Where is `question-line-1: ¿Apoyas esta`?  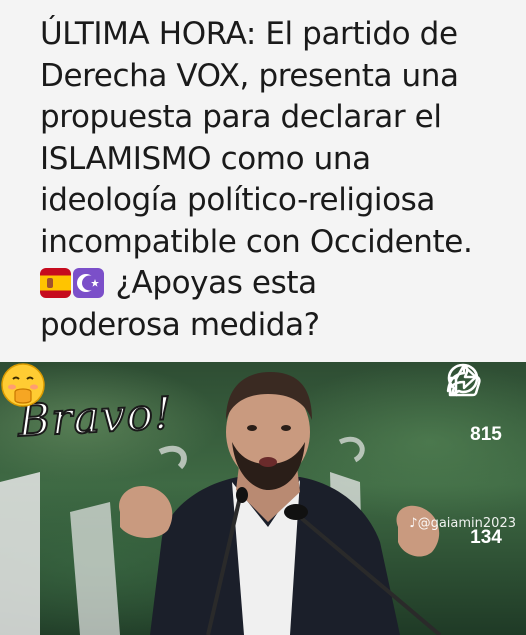 question-line-1: ¿Apoyas esta is located at coordinates (216, 283).